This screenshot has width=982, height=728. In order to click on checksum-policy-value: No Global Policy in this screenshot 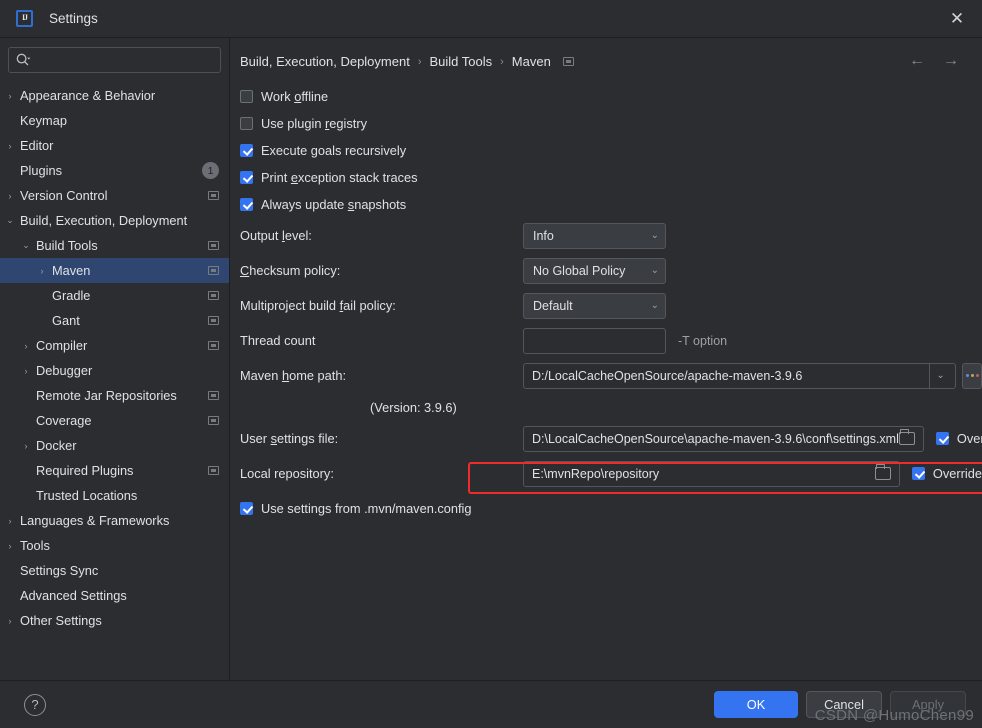, I will do `click(579, 270)`.